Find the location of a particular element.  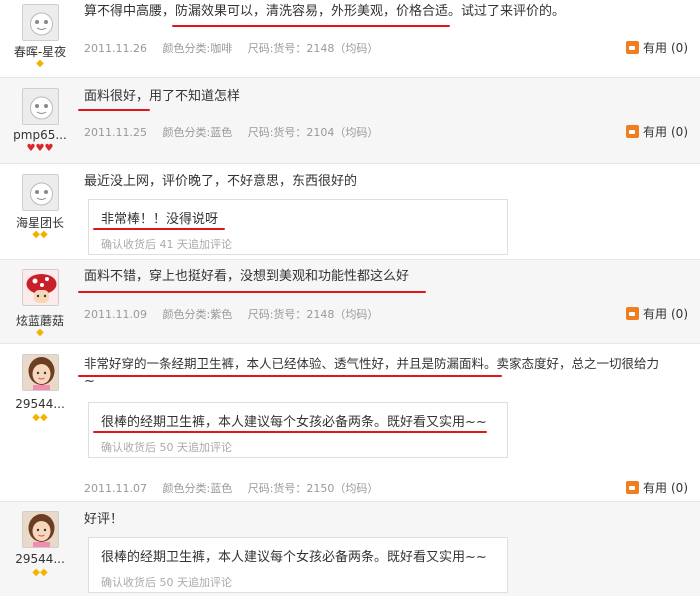

review-meta: 2011.11.26 颜色分类:咖啡 尺码:货号：2148（均码） is located at coordinates (237, 48).